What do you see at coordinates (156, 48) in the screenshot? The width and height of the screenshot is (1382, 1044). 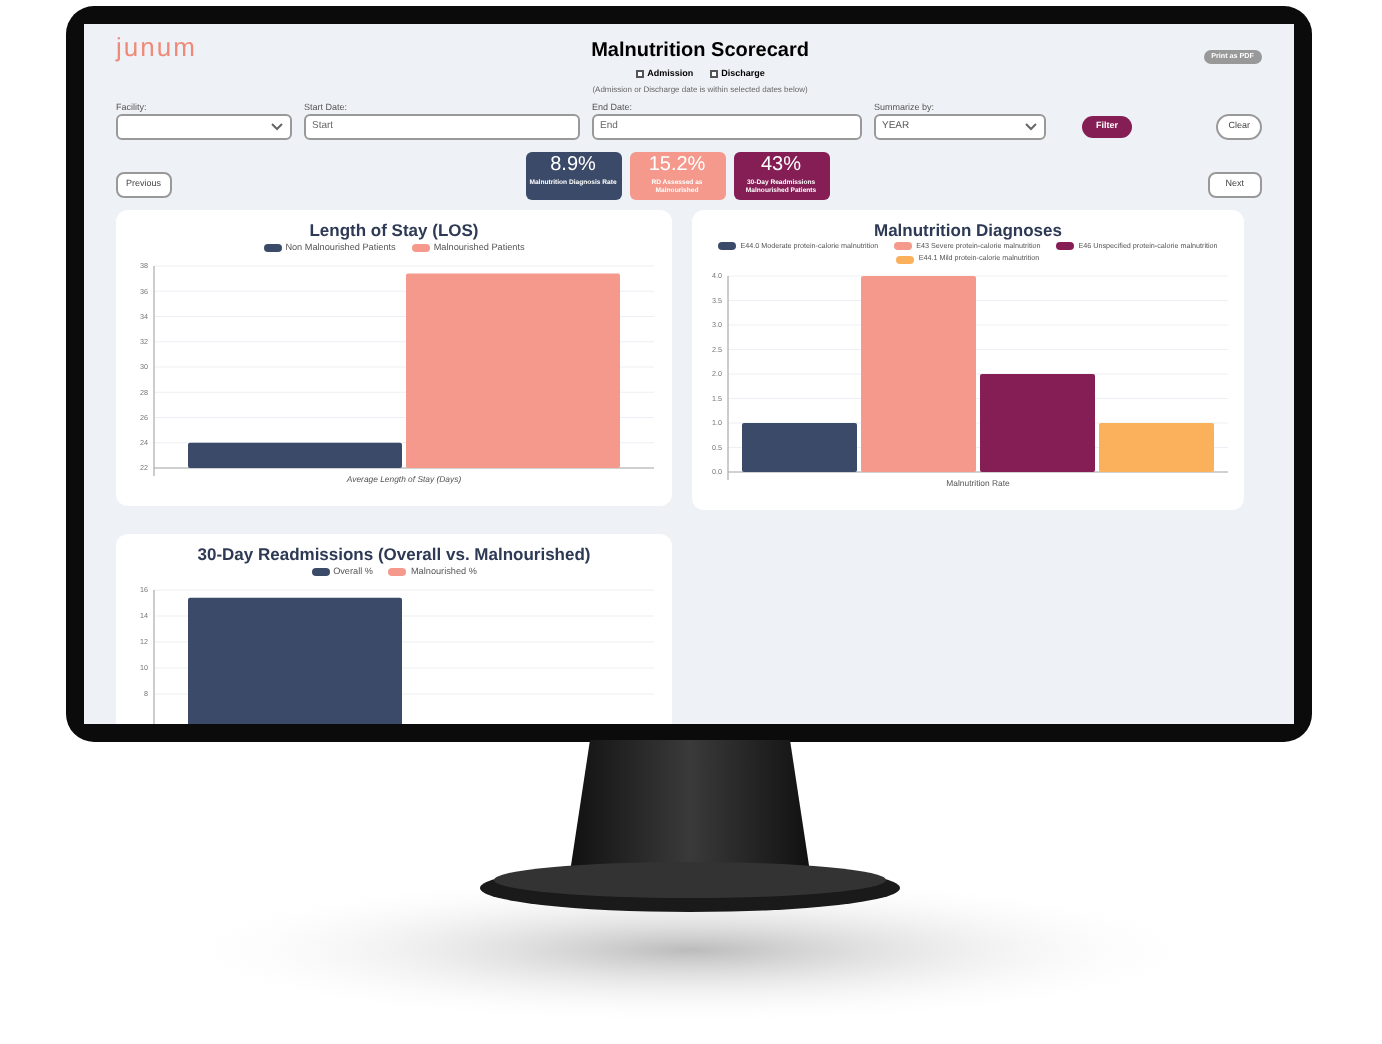 I see `logo: junum` at bounding box center [156, 48].